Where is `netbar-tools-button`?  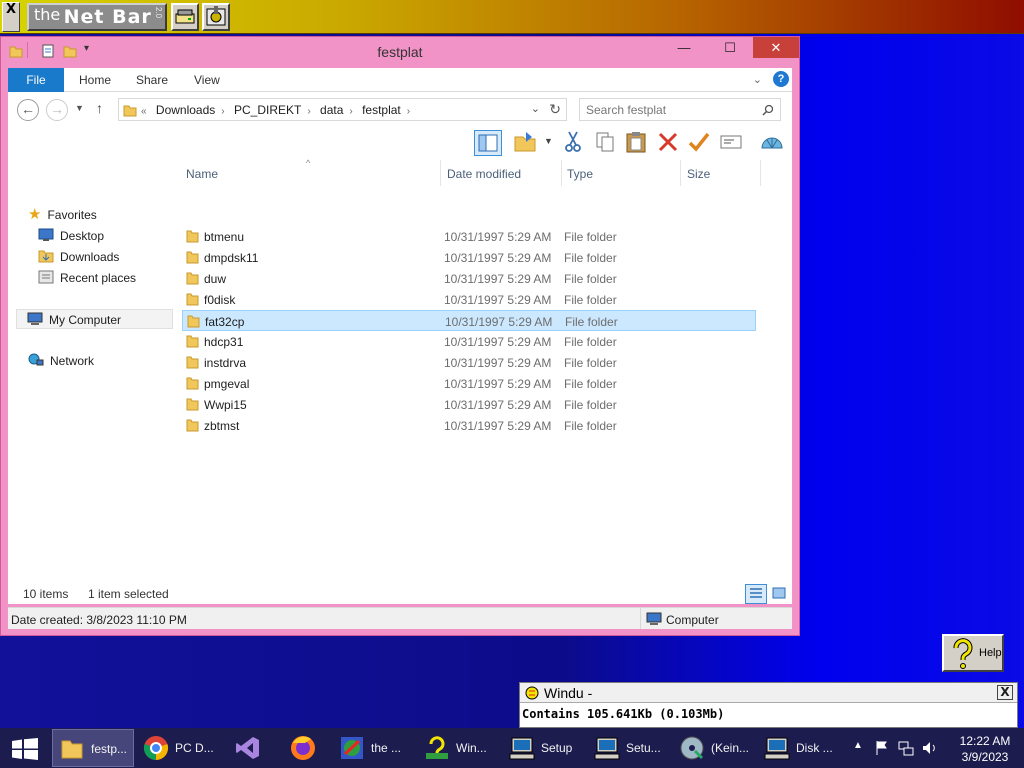
netbar-tools-button is located at coordinates (216, 17).